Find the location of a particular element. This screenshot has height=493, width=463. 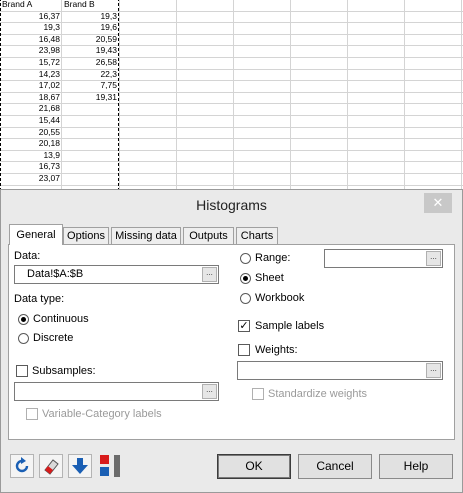

eraser-icon is located at coordinates (51, 467).